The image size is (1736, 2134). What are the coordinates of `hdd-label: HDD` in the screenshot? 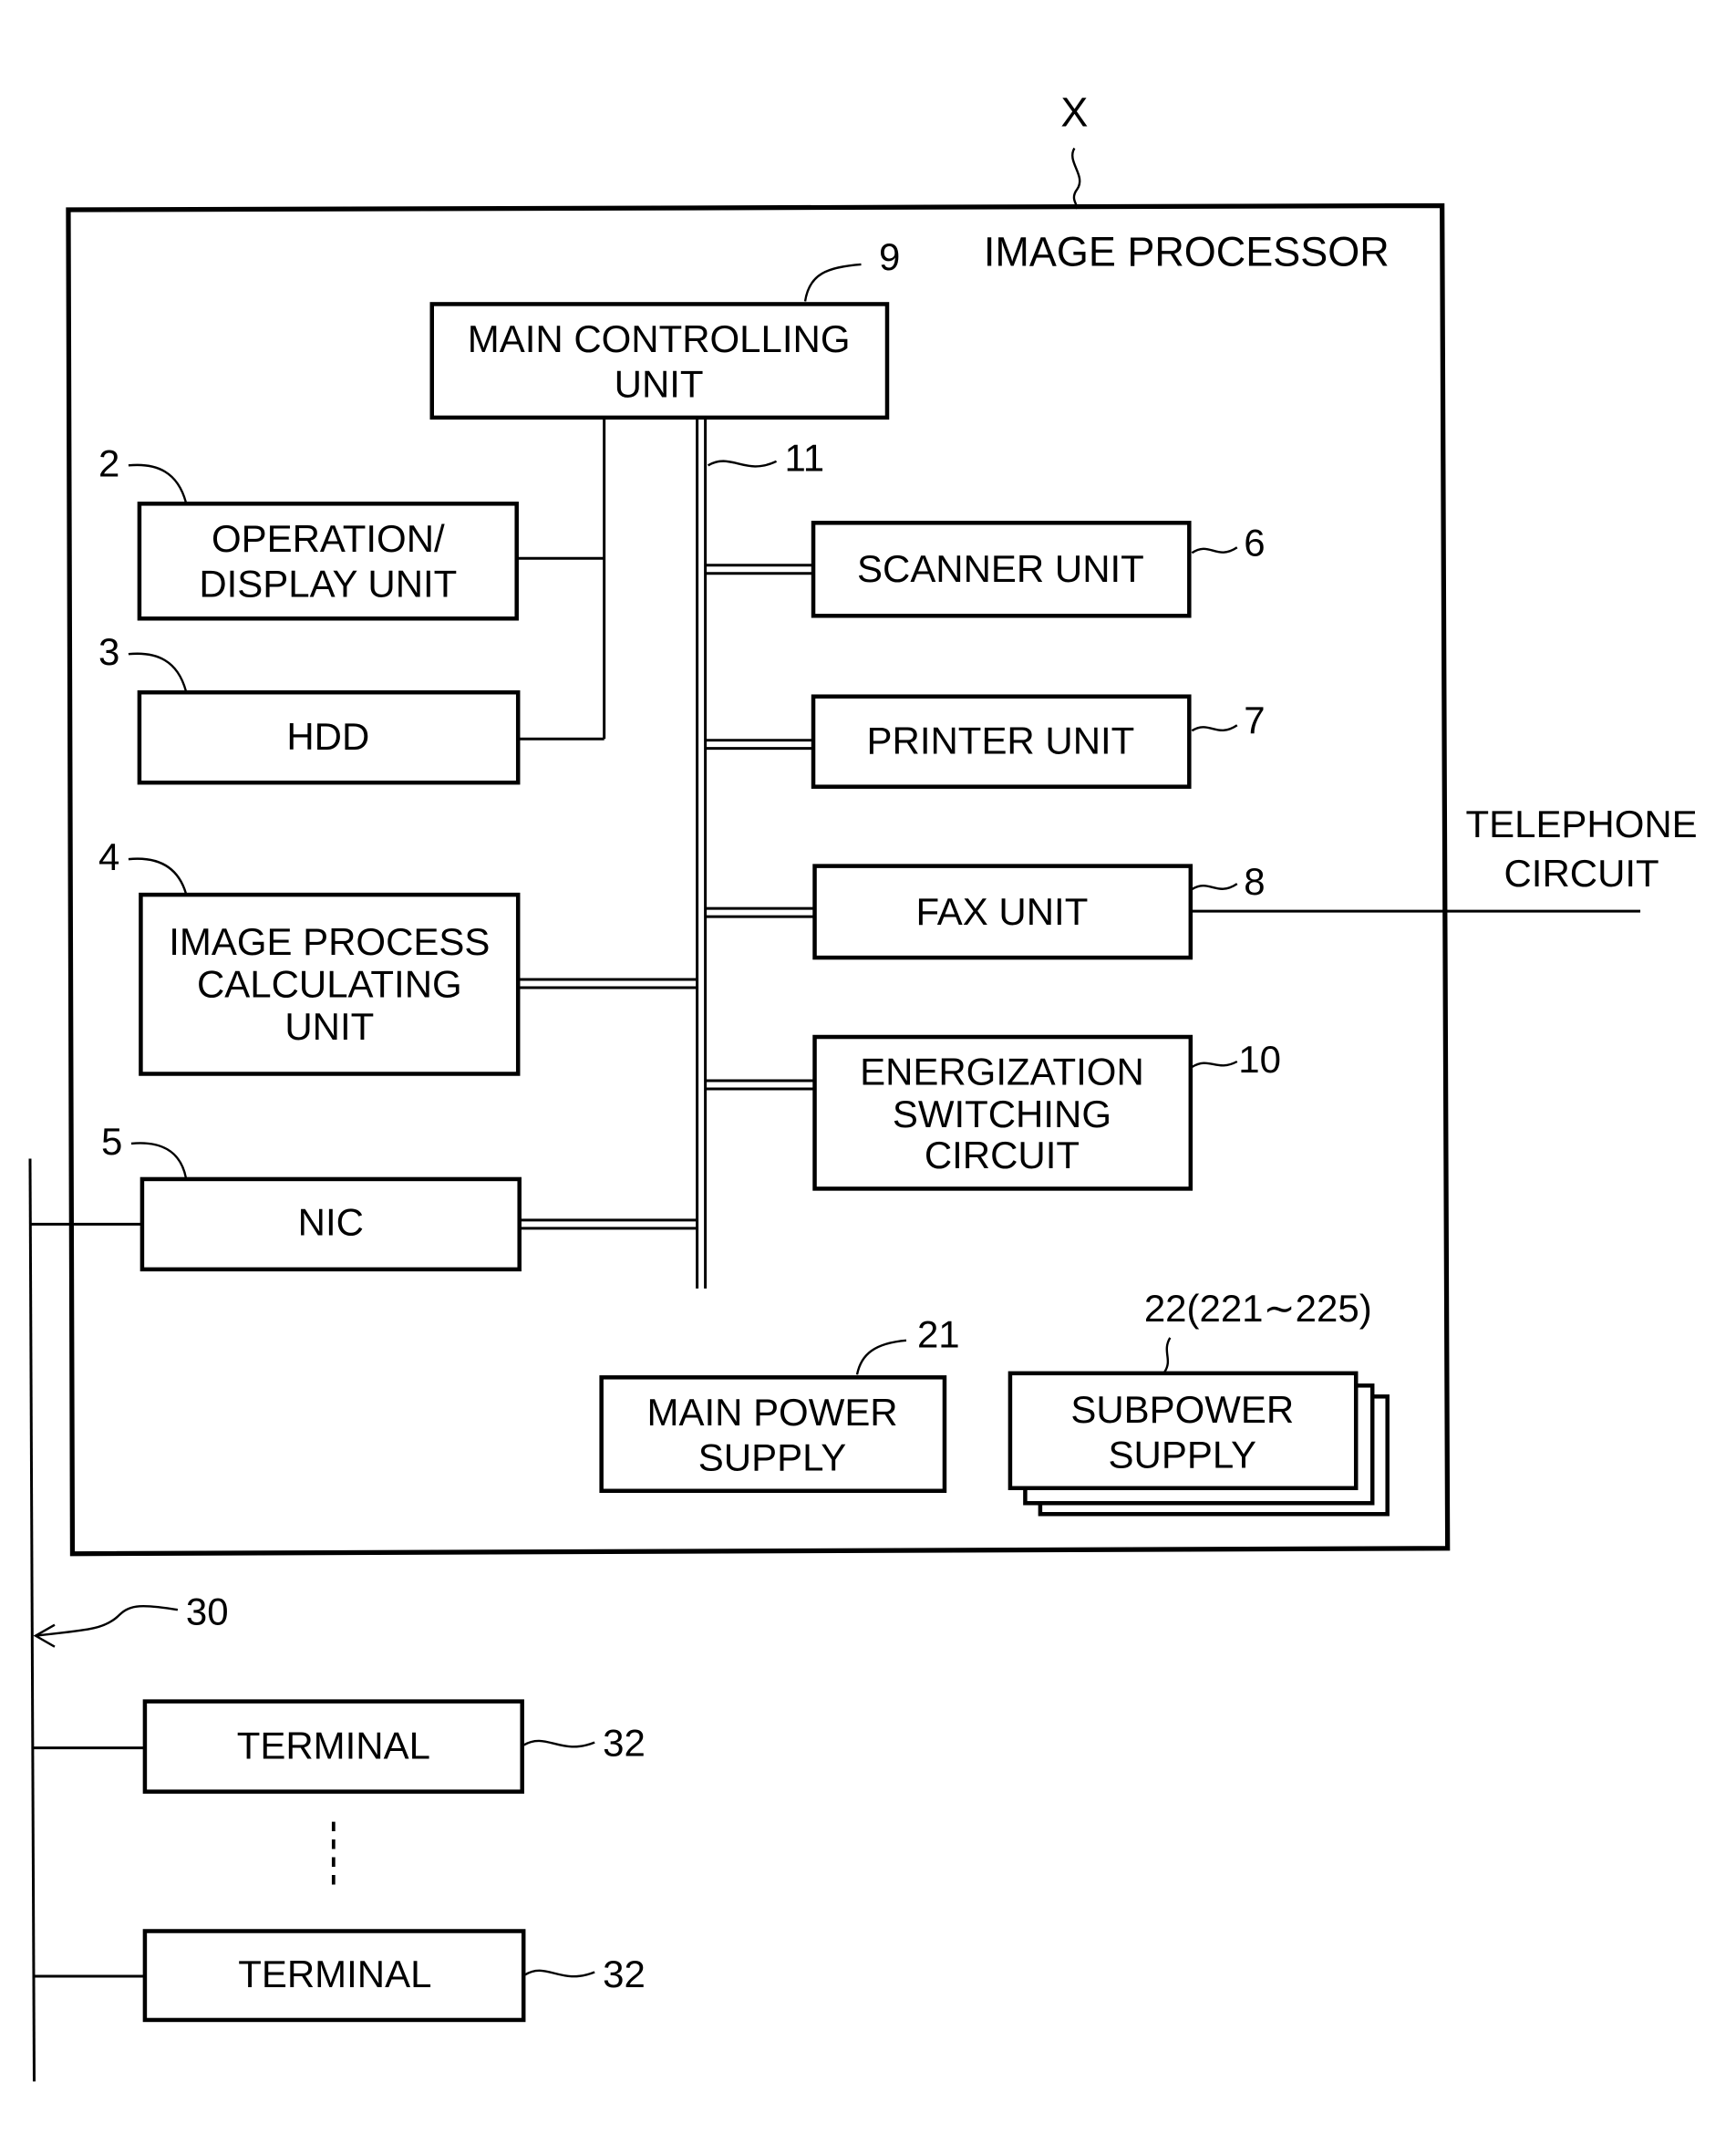 It's located at (327, 737).